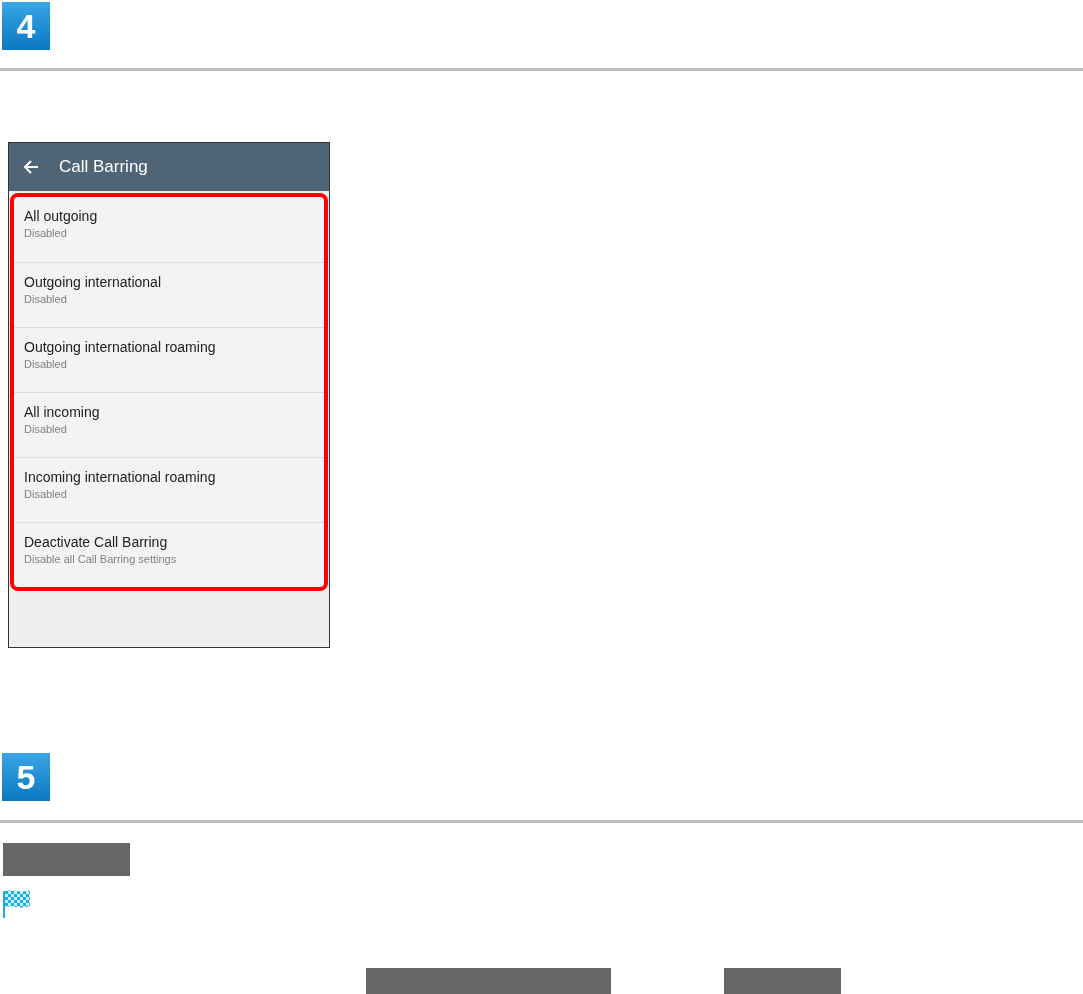 The image size is (1083, 994). What do you see at coordinates (26, 26) in the screenshot?
I see `step-number: 4` at bounding box center [26, 26].